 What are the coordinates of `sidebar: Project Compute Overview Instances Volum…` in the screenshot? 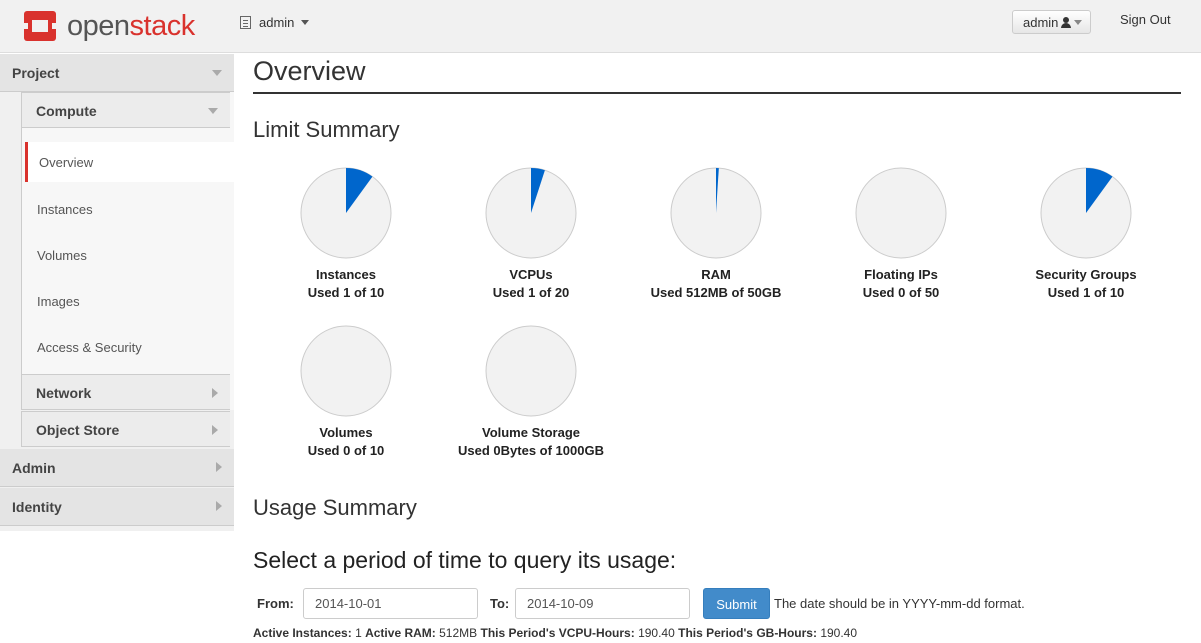 It's located at (117, 292).